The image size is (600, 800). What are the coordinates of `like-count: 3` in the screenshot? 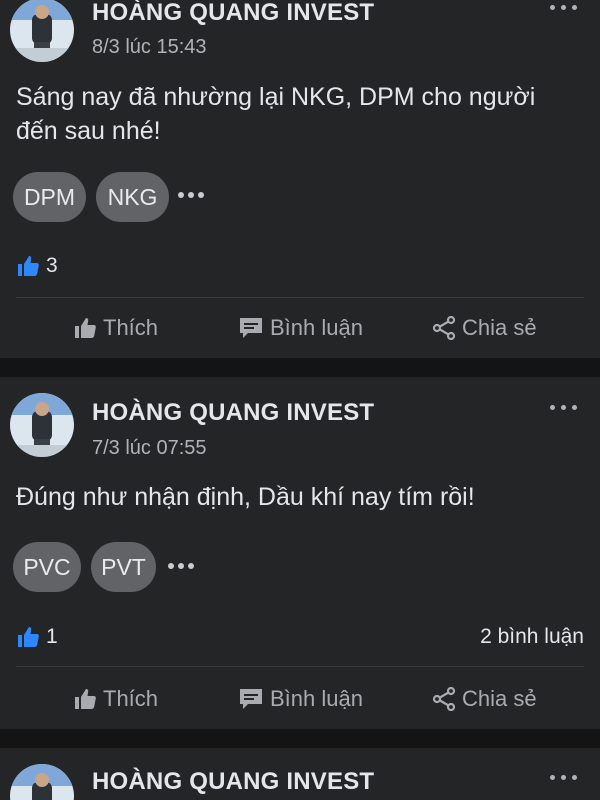 It's located at (52, 265).